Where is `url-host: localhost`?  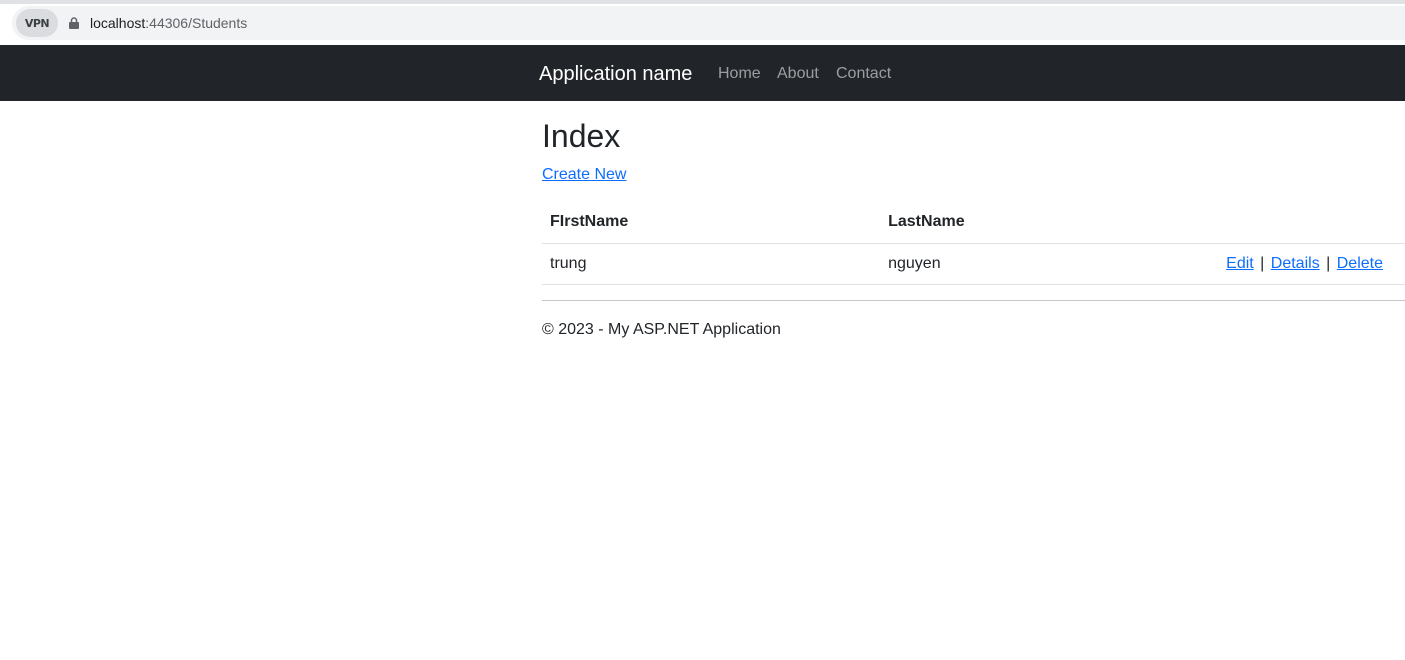 url-host: localhost is located at coordinates (118, 23).